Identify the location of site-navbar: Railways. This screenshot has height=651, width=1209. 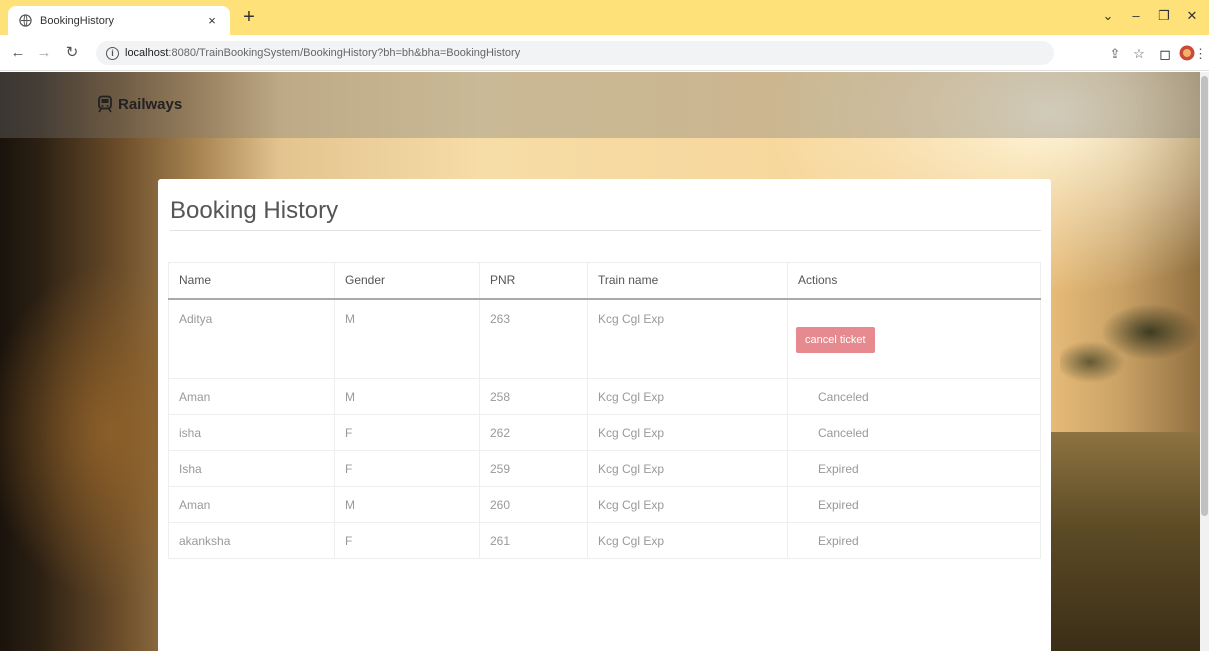
(600, 105).